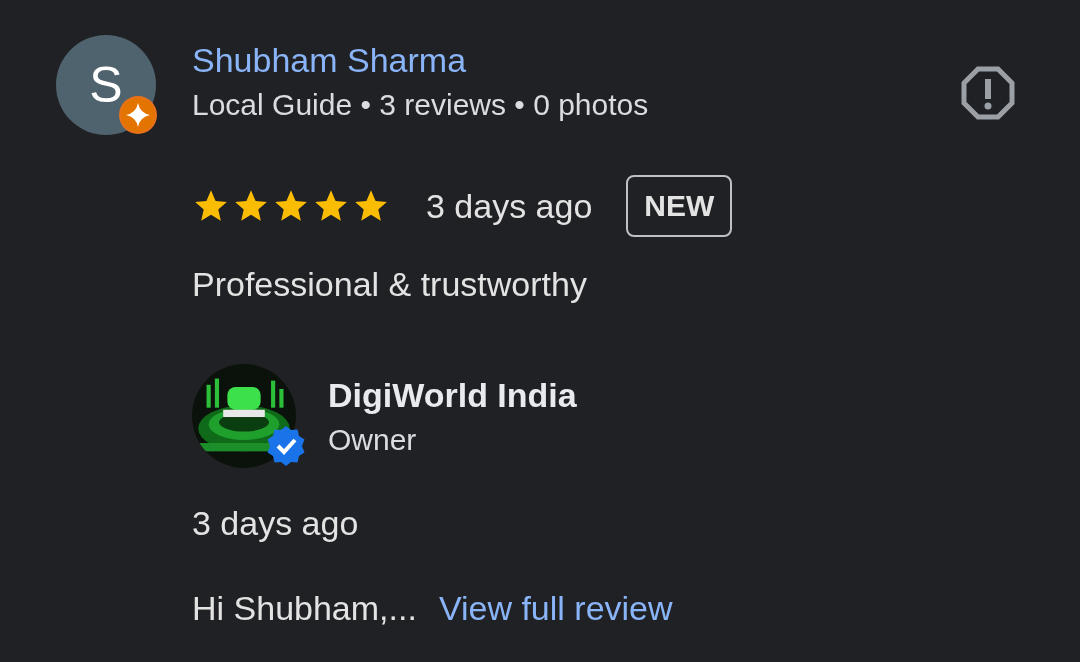 The height and width of the screenshot is (662, 1080). What do you see at coordinates (389, 284) in the screenshot?
I see `review-text: Professional & trustworthy` at bounding box center [389, 284].